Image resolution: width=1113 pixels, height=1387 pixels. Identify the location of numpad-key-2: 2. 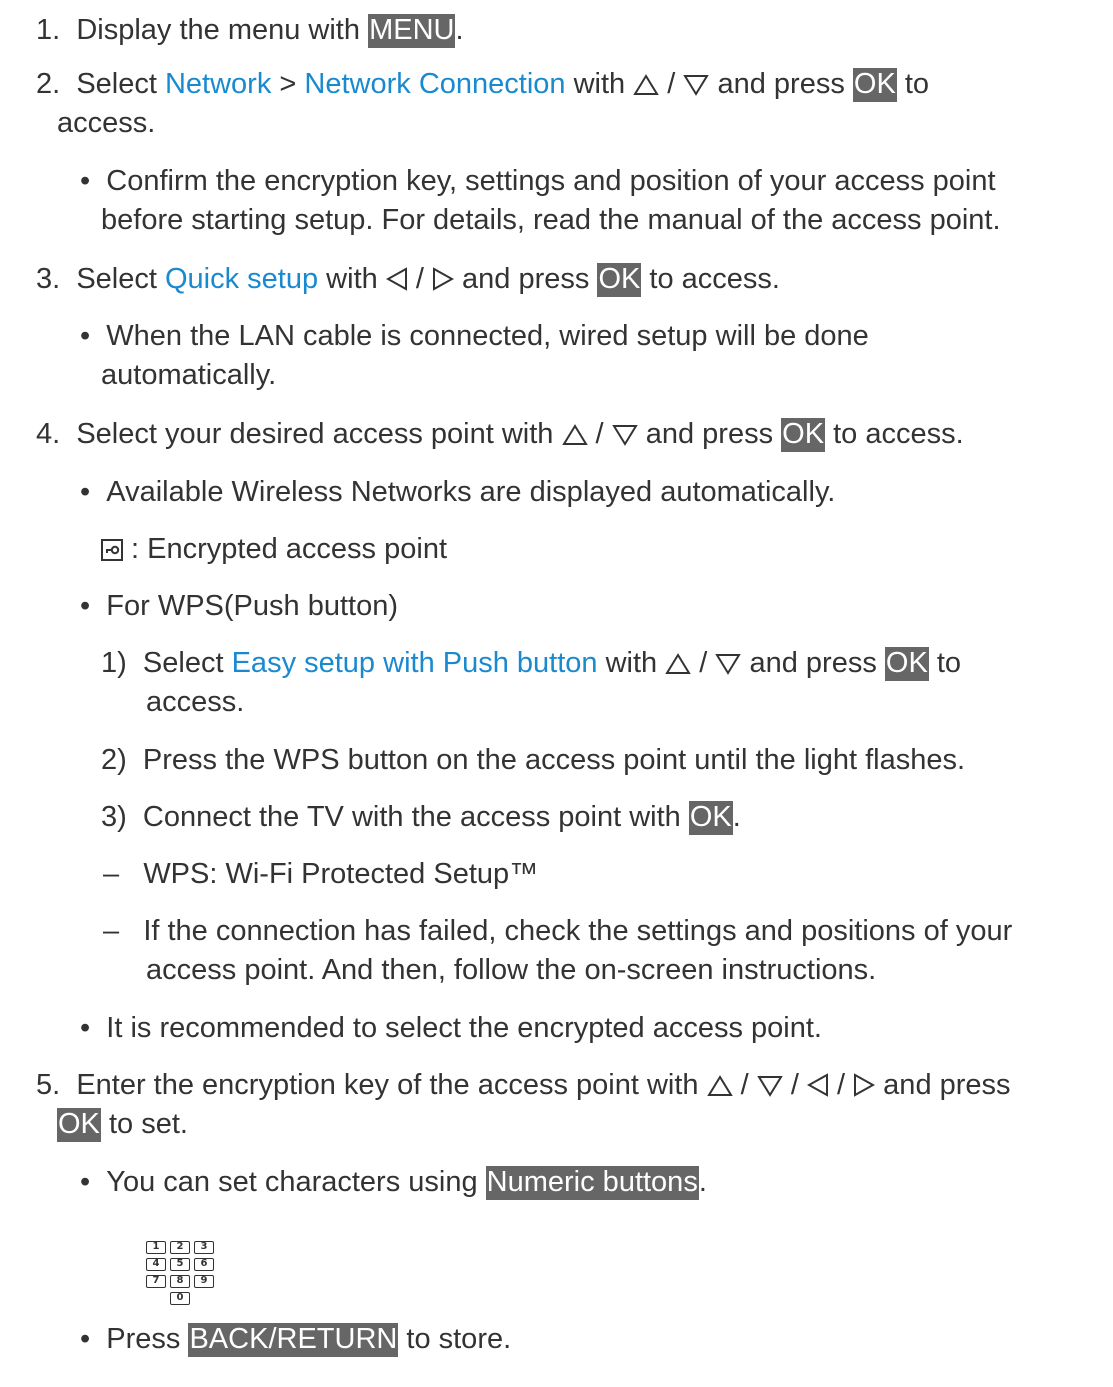
(180, 1247).